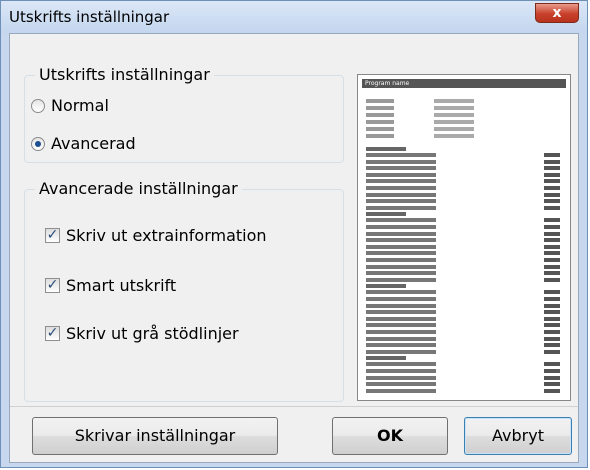 The image size is (590, 470). Describe the element at coordinates (38, 105) in the screenshot. I see `radio-normal-button` at that location.